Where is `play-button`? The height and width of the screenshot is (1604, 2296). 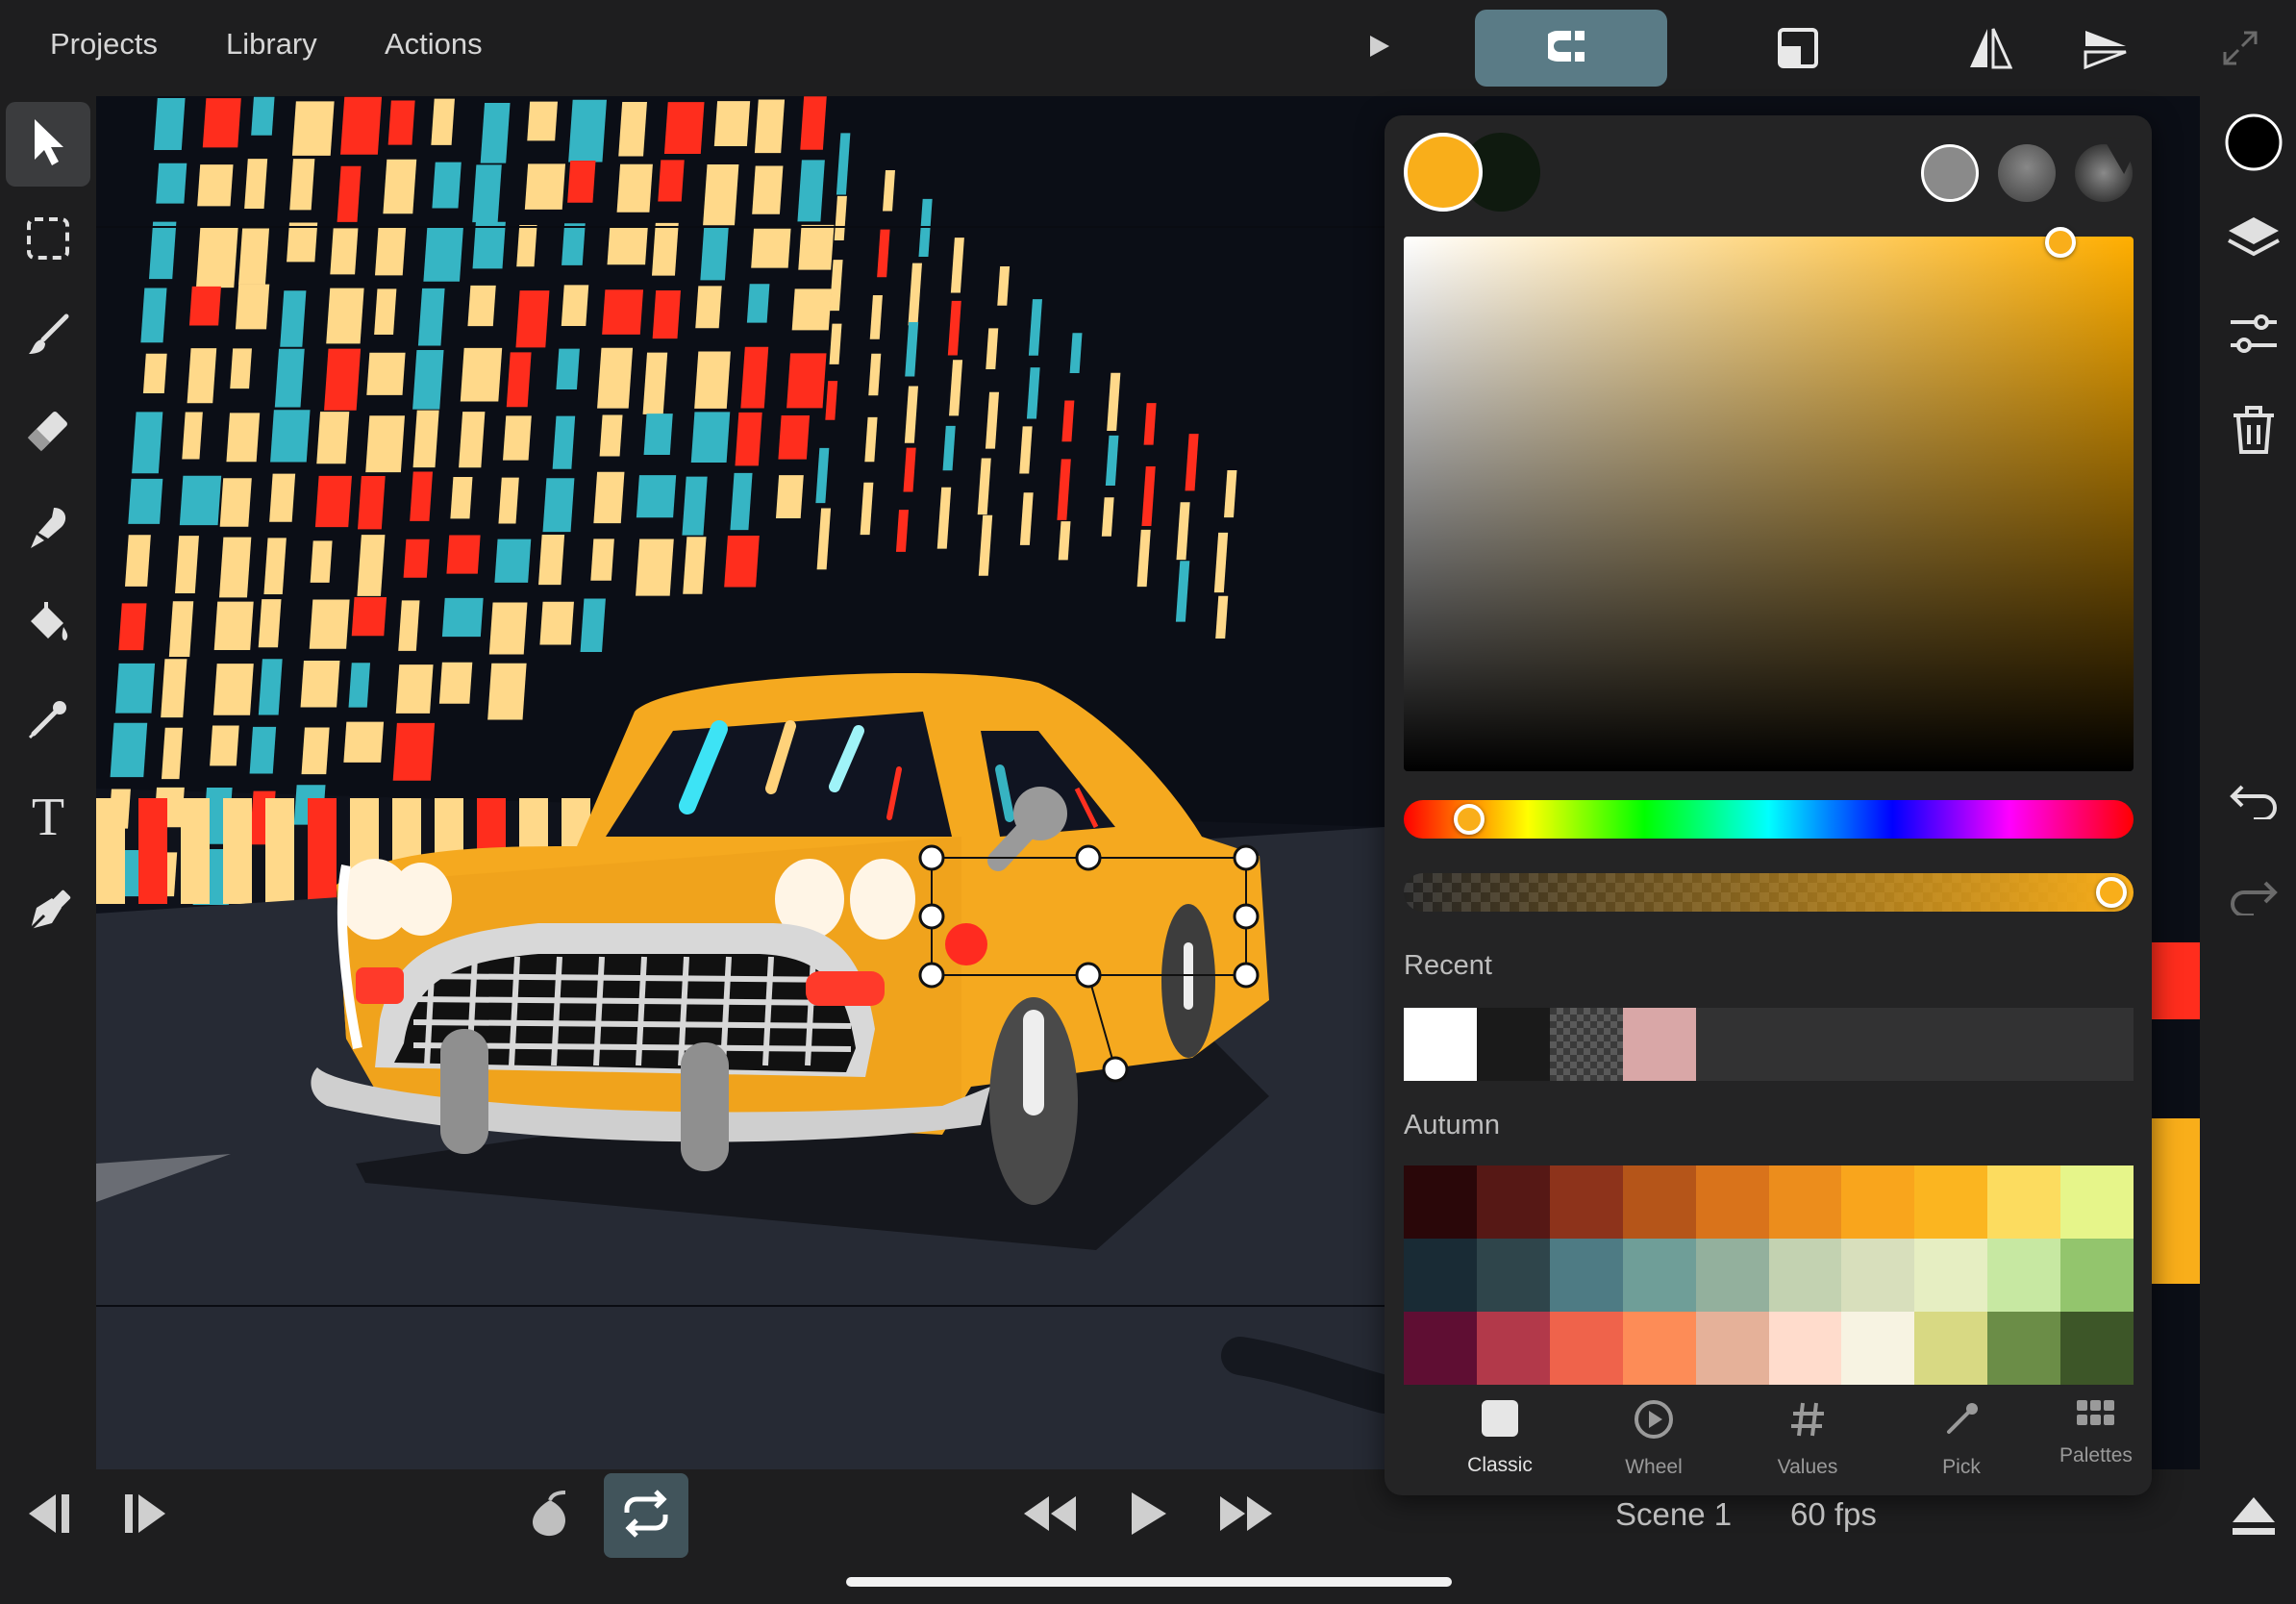 play-button is located at coordinates (1148, 1515).